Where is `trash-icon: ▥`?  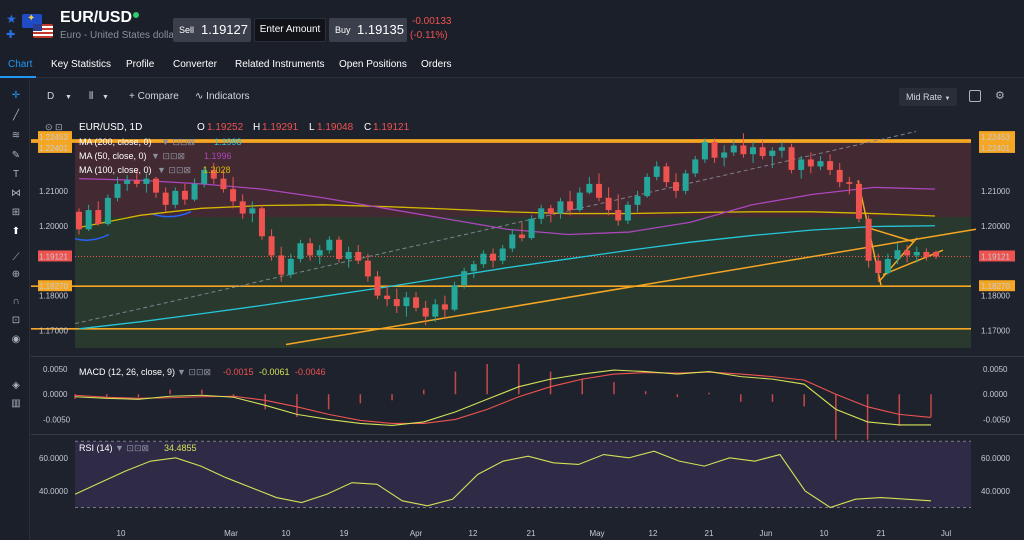 trash-icon: ▥ is located at coordinates (16, 404).